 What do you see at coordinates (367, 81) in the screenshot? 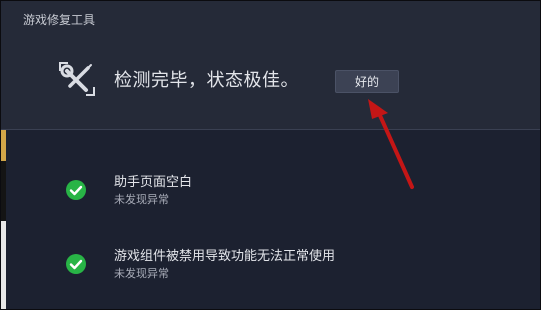
I see `ok-button: 好的` at bounding box center [367, 81].